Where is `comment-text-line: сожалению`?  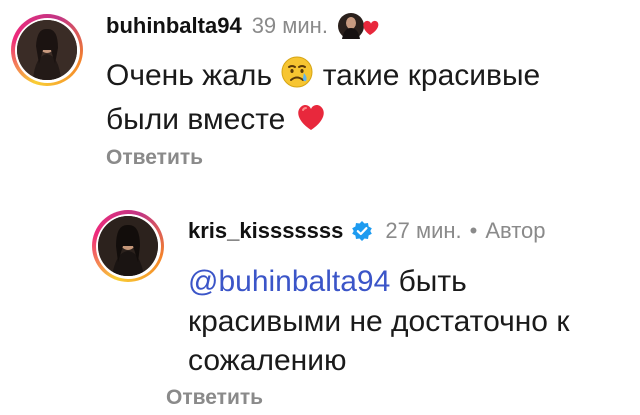
comment-text-line: сожалению is located at coordinates (267, 361).